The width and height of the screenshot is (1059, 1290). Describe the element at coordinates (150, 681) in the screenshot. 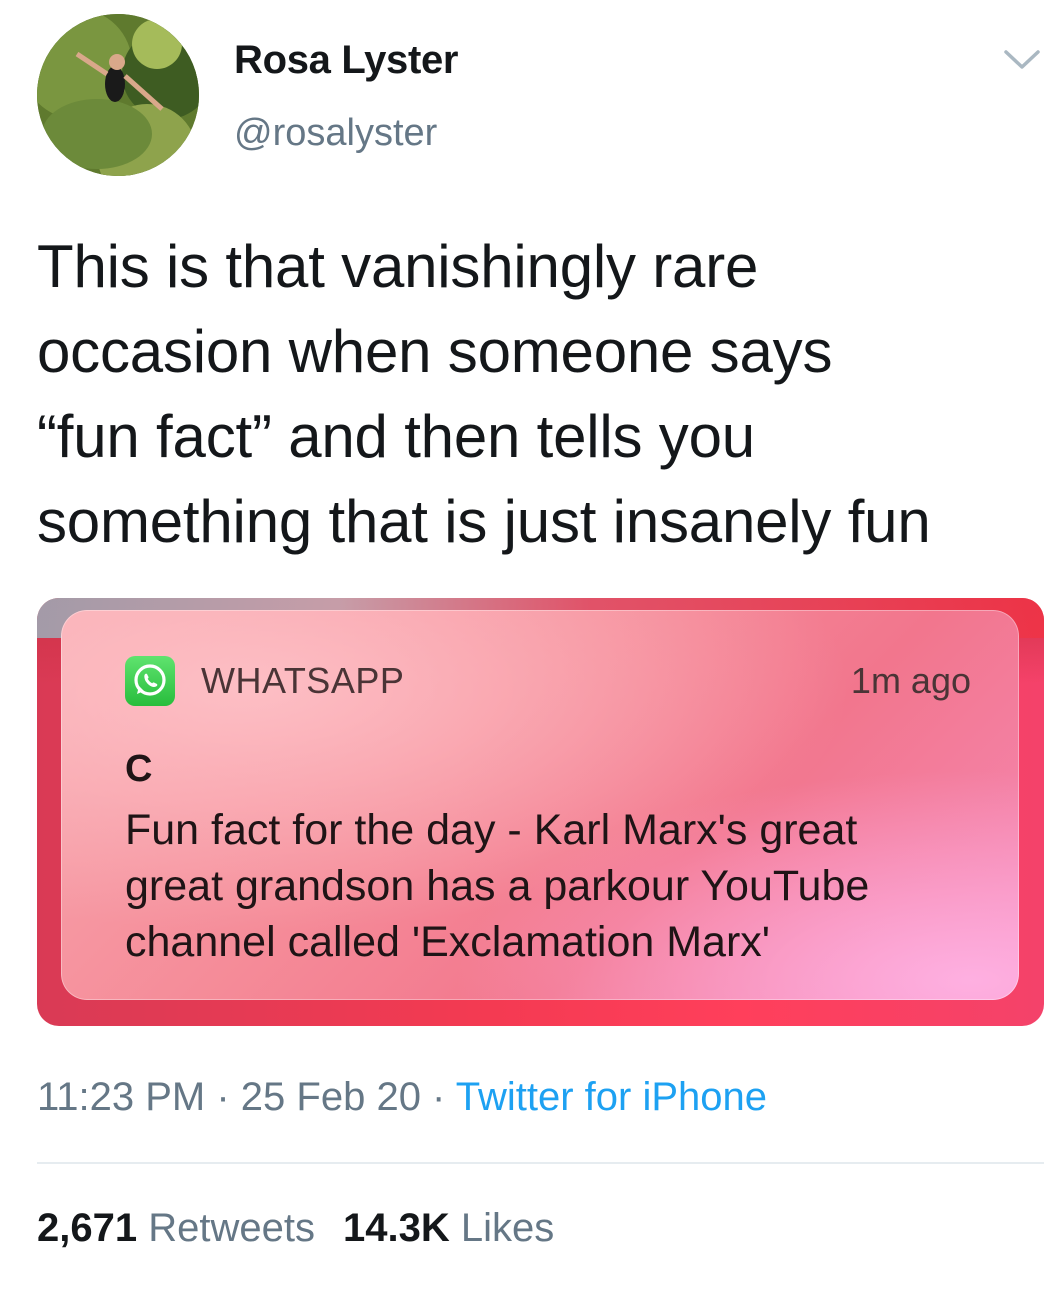

I see `whatsapp-icon` at that location.